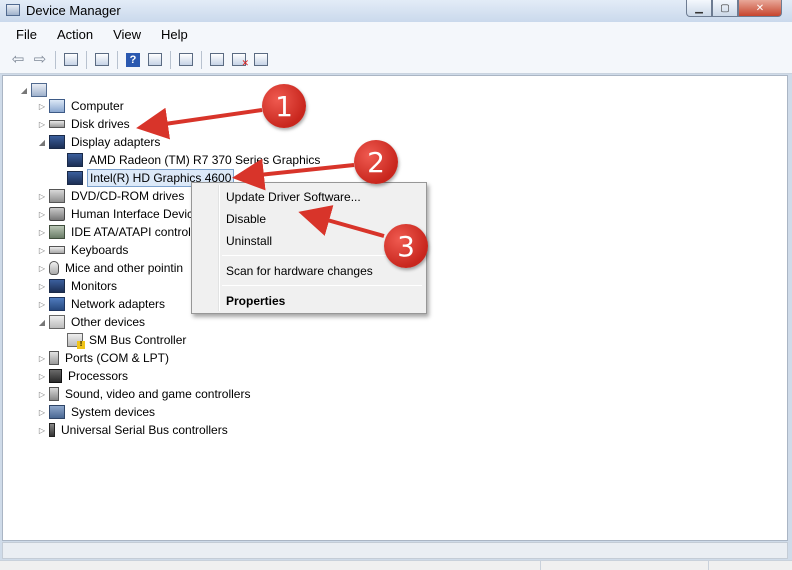 This screenshot has width=792, height=570. I want to click on callout-badge-3: 3, so click(406, 246).